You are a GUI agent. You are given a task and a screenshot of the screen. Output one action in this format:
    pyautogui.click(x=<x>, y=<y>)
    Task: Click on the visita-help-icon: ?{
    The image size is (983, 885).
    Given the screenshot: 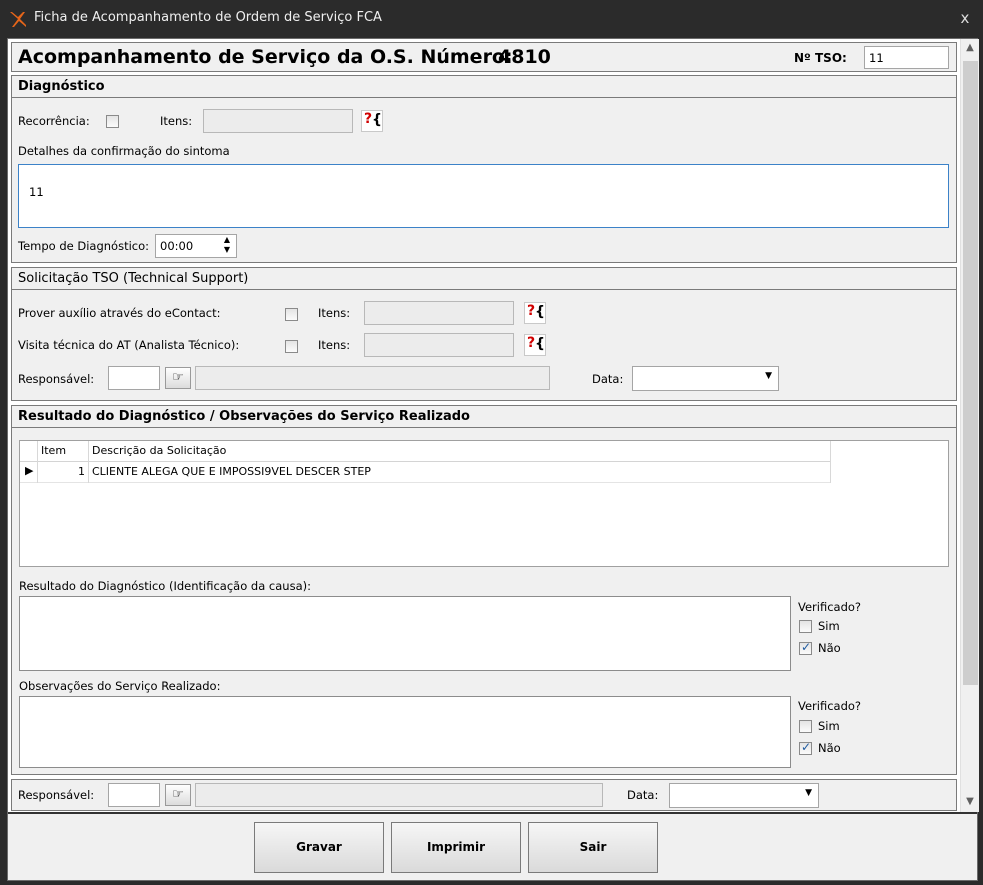 What is the action you would take?
    pyautogui.click(x=535, y=345)
    